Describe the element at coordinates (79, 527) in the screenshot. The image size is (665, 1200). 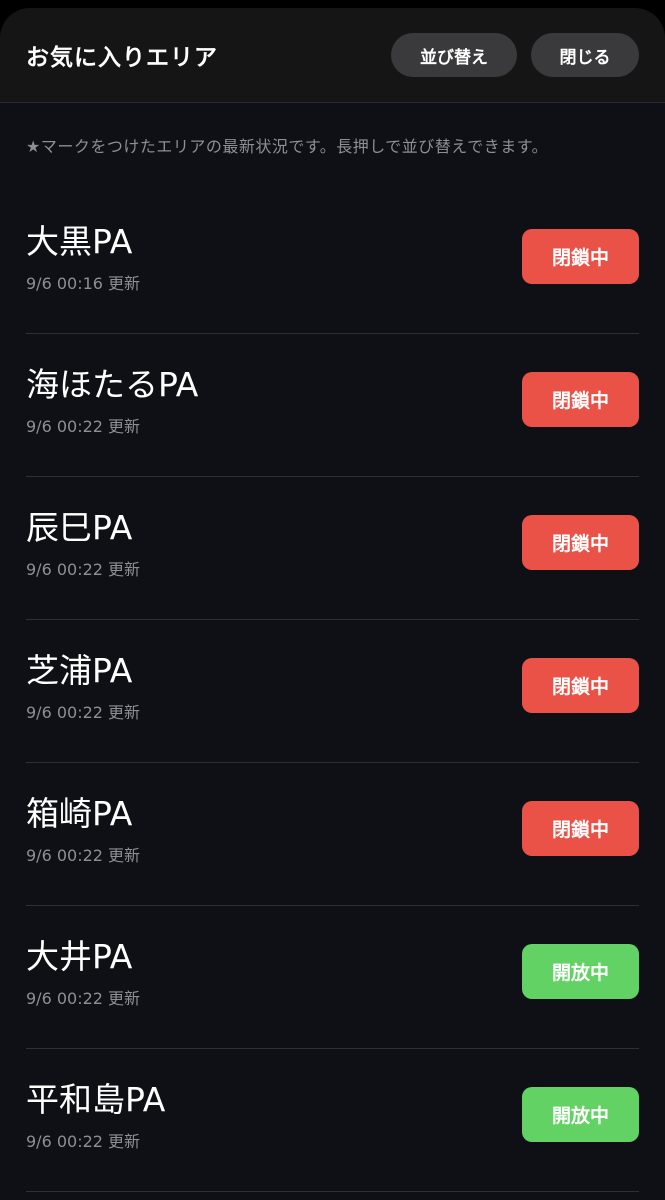
I see `area-name: 辰巳PA` at that location.